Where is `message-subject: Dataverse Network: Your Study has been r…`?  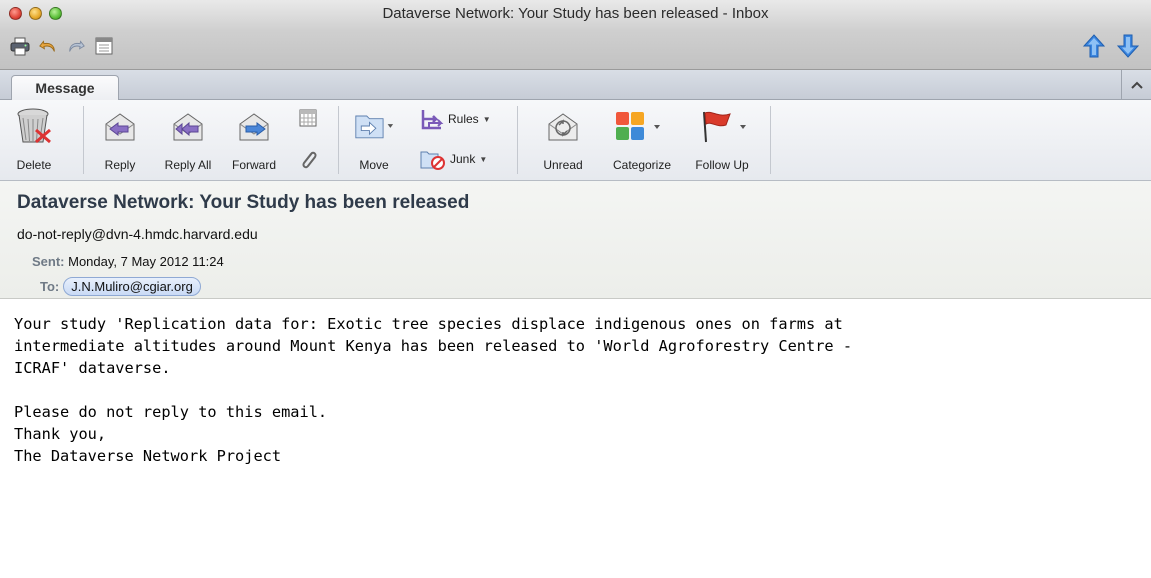
message-subject: Dataverse Network: Your Study has been r… is located at coordinates (243, 202).